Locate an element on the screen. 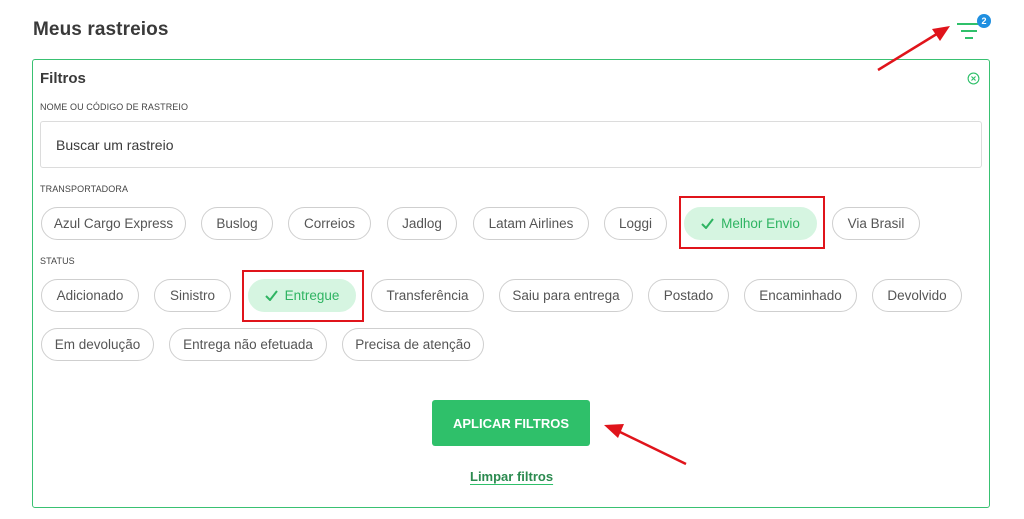 The height and width of the screenshot is (519, 1024). status-chip-encaminhado: Encaminhado is located at coordinates (800, 295).